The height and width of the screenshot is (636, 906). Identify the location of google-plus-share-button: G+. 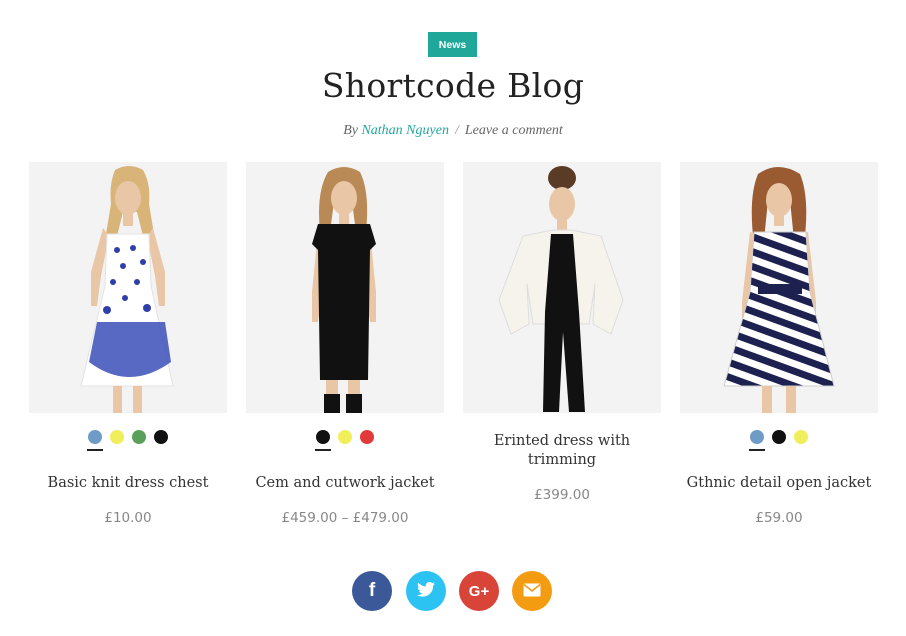
(479, 591).